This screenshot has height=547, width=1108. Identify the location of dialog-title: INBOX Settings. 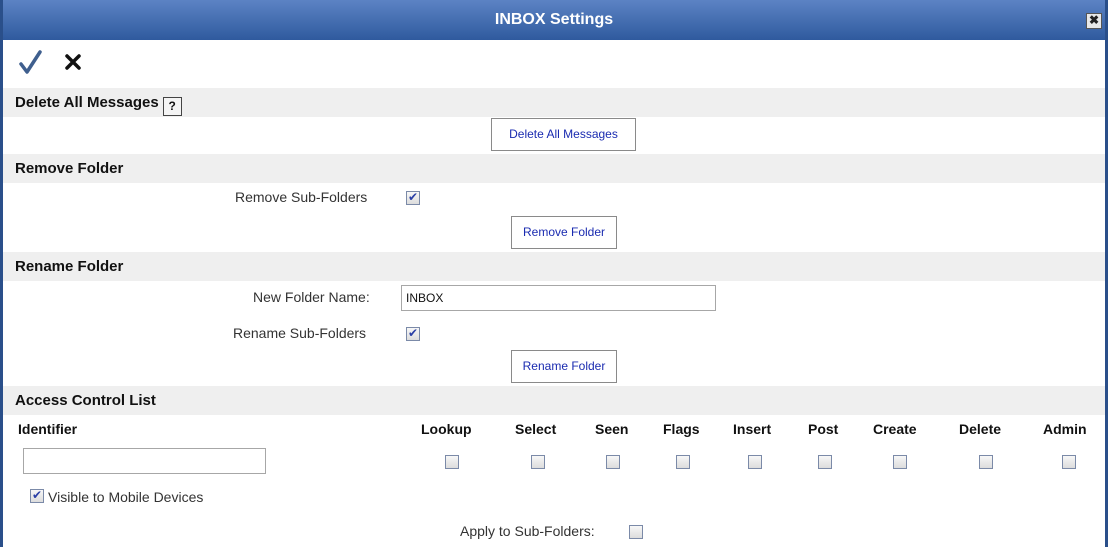
(554, 19).